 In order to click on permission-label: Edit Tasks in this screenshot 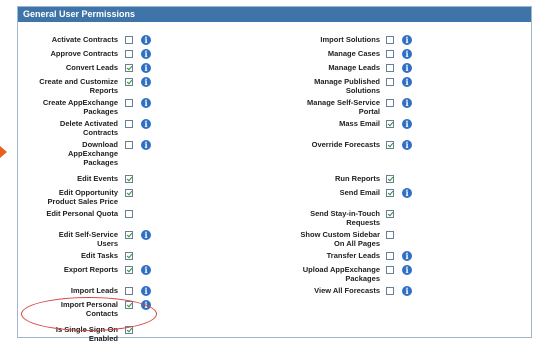, I will do `click(99, 255)`.